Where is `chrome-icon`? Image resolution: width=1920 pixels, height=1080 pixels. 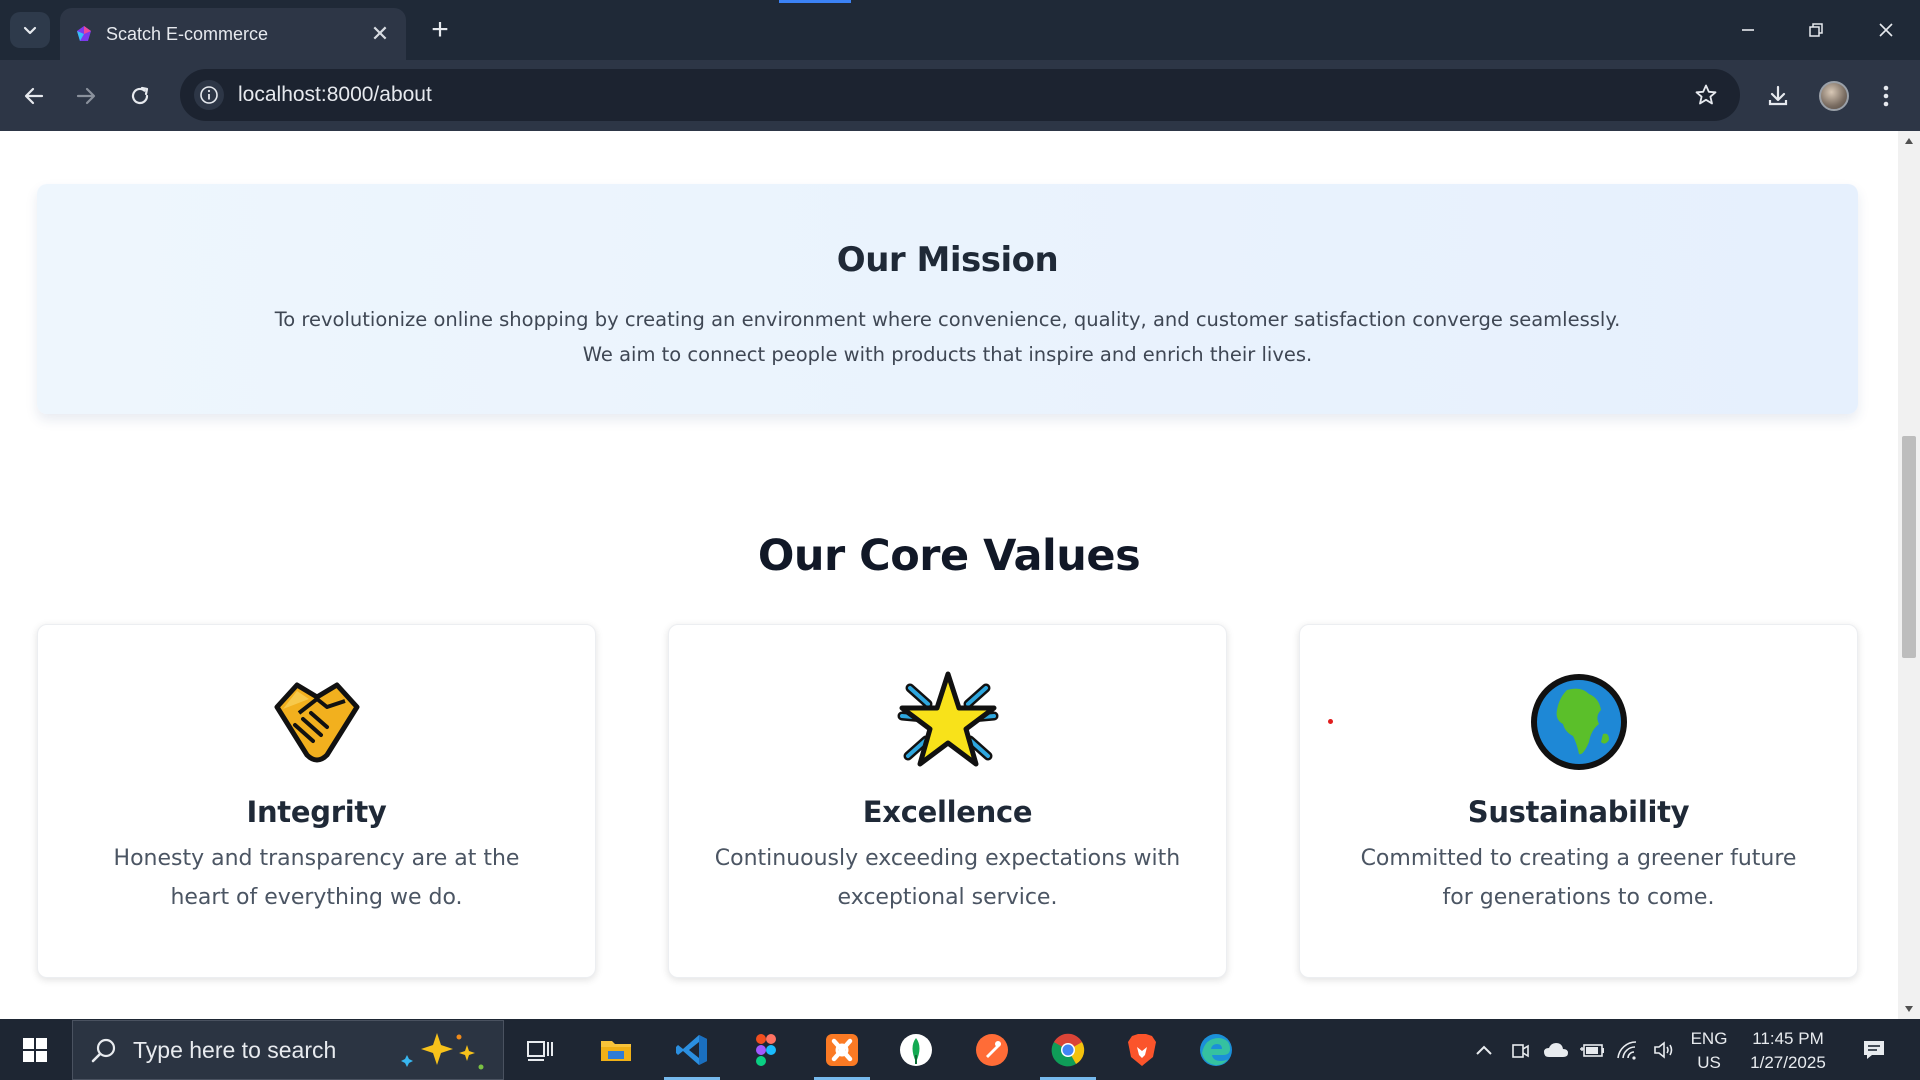 chrome-icon is located at coordinates (1068, 1049).